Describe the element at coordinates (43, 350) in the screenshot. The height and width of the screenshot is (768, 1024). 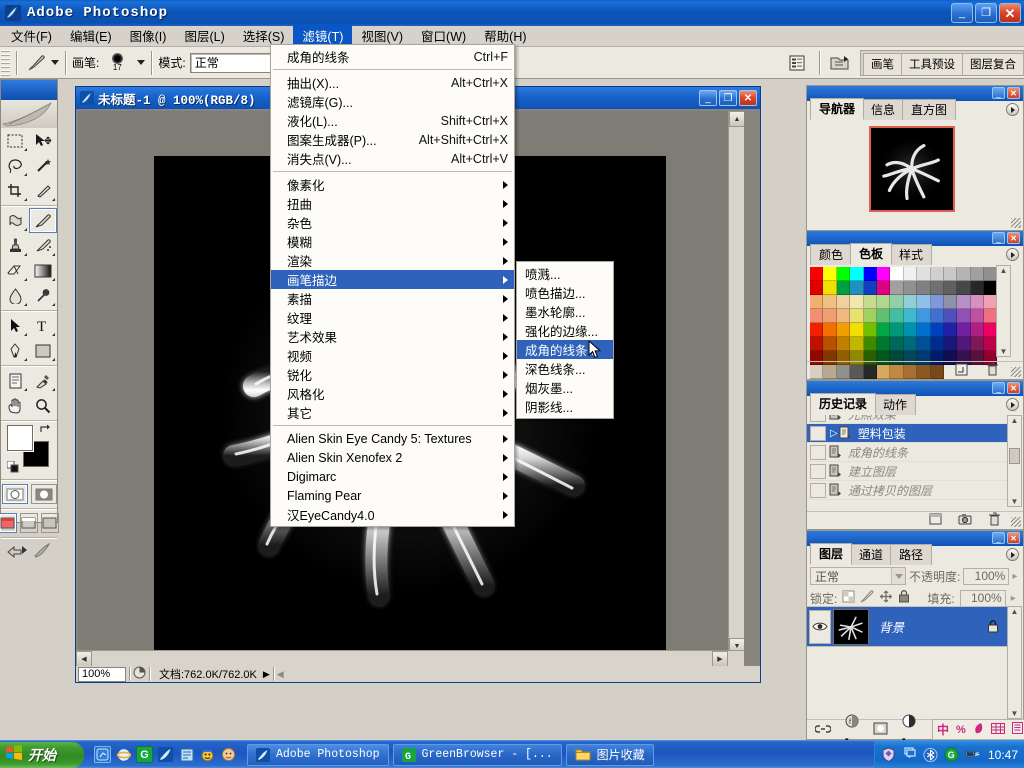
I see `rectangle-shape-tool` at that location.